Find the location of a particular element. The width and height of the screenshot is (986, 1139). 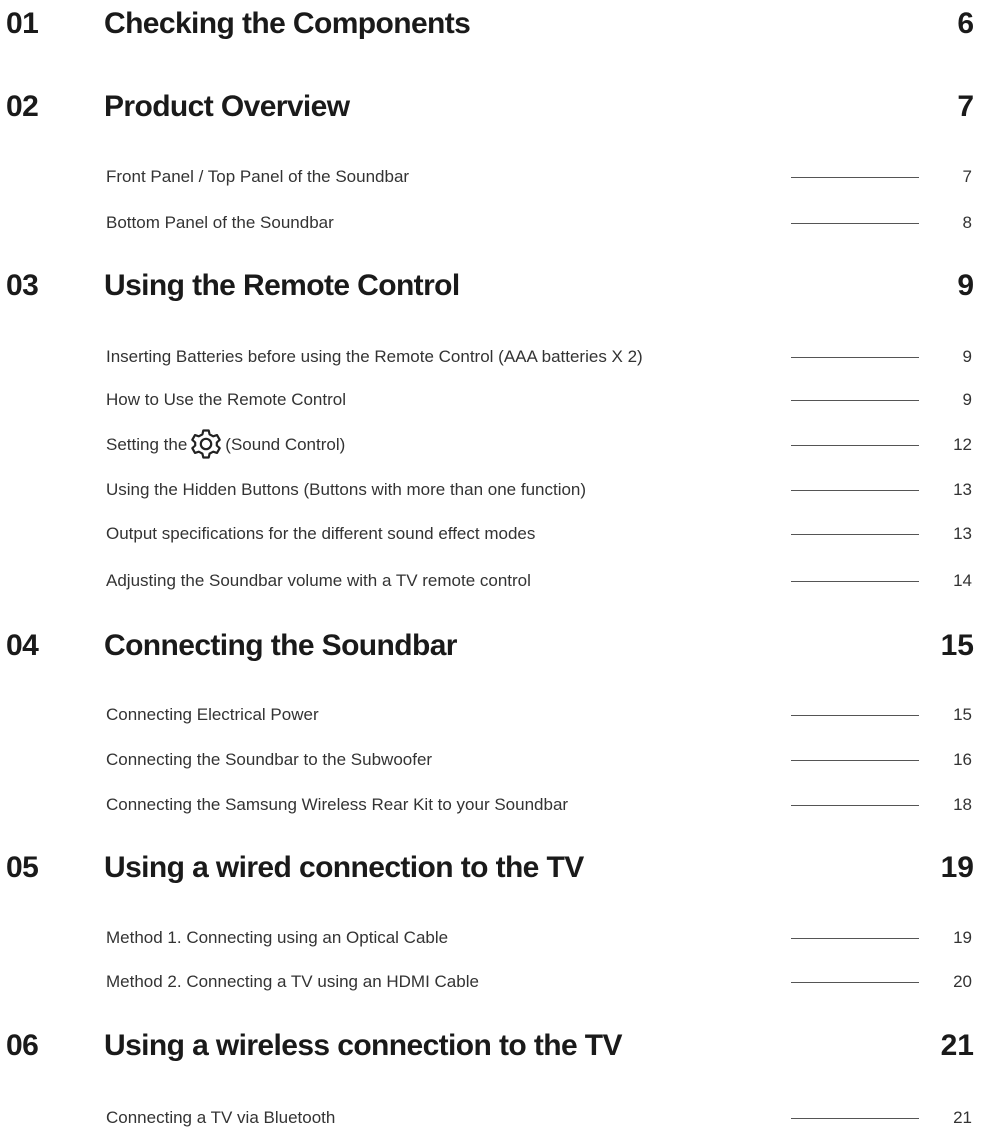

chapter-title: Using the Remote Control is located at coordinates (282, 285).